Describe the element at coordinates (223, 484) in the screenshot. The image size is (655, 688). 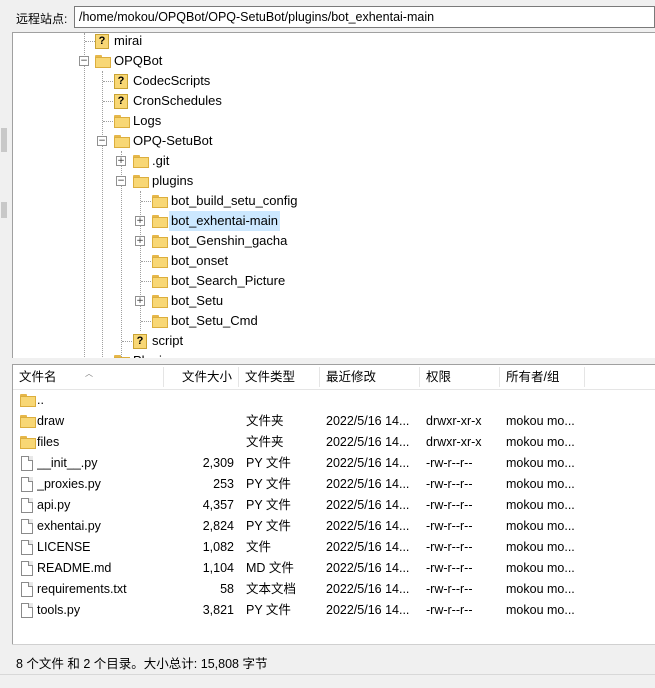
I see `file-size: 253` at that location.